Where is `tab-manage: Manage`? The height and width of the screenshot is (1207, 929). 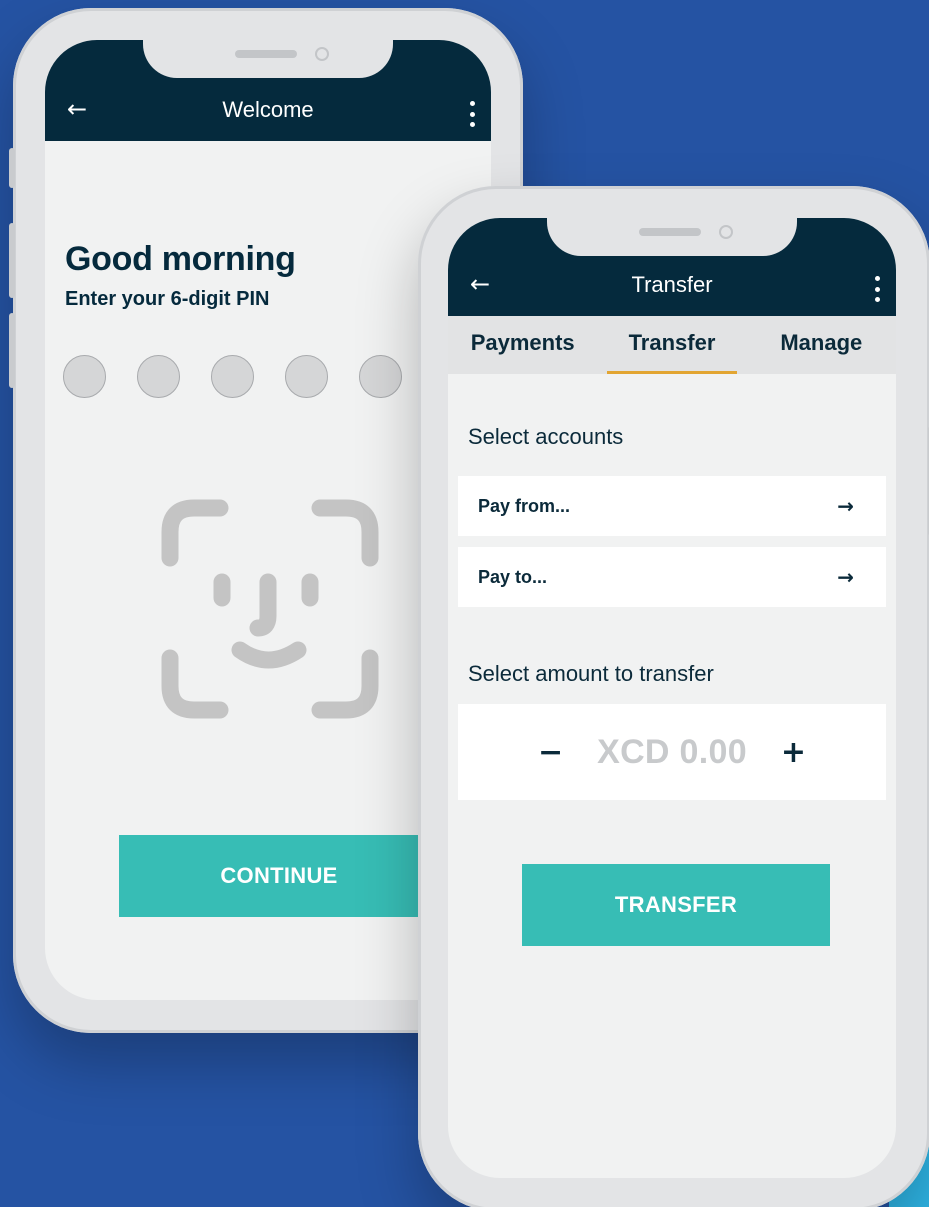 tab-manage: Manage is located at coordinates (821, 345).